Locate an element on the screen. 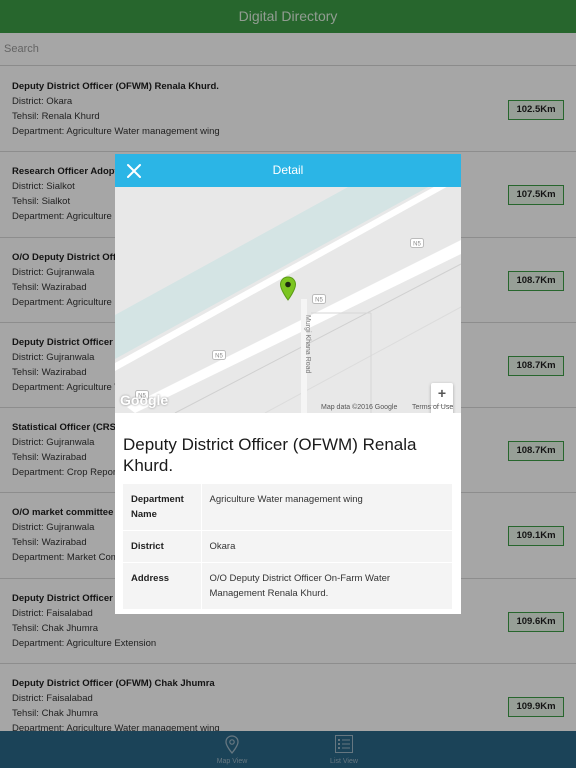 This screenshot has height=768, width=576. detail-row-district: District Okara is located at coordinates (287, 546).